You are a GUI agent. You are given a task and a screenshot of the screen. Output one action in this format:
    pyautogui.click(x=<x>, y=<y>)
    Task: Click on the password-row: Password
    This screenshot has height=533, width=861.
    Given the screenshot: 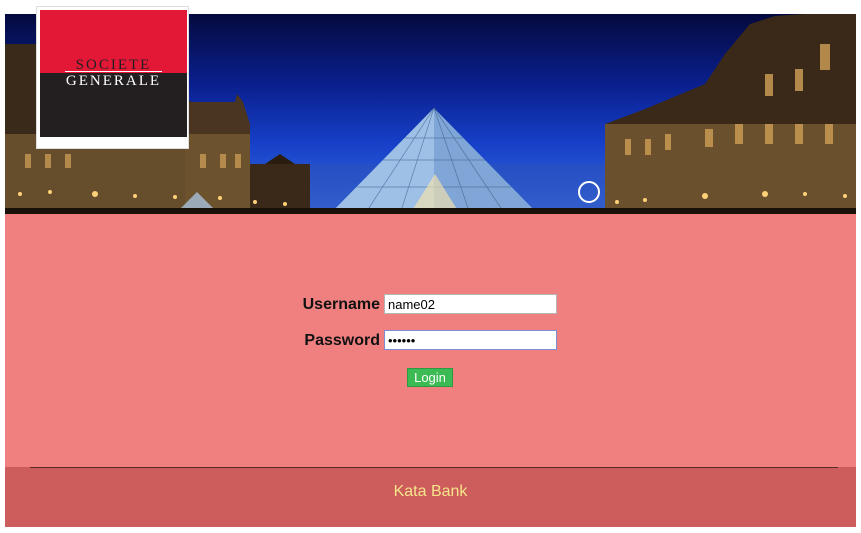 What is the action you would take?
    pyautogui.click(x=430, y=342)
    